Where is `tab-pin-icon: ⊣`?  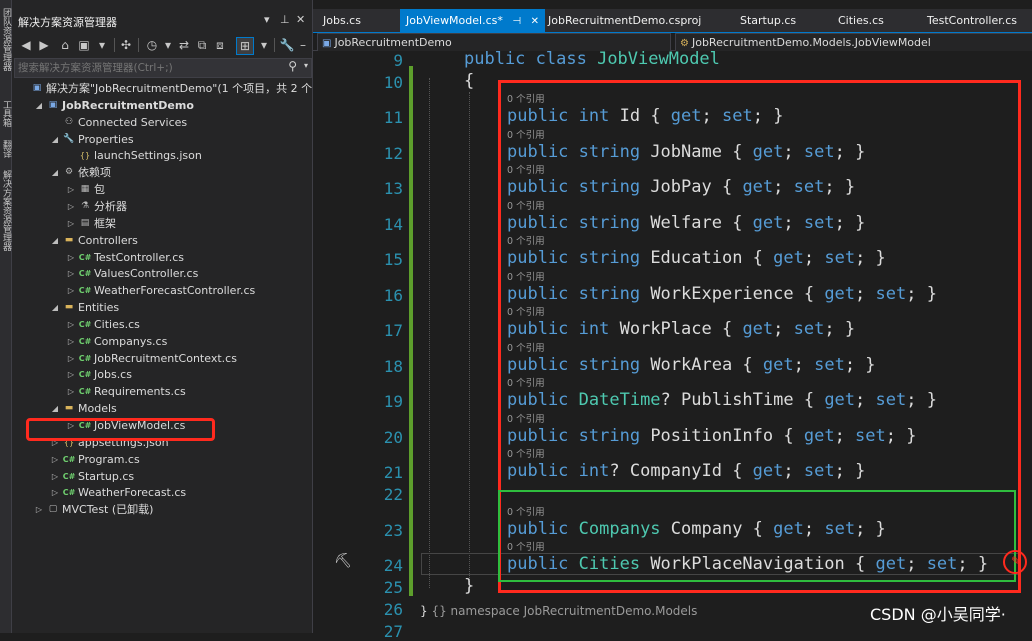 tab-pin-icon: ⊣ is located at coordinates (516, 21).